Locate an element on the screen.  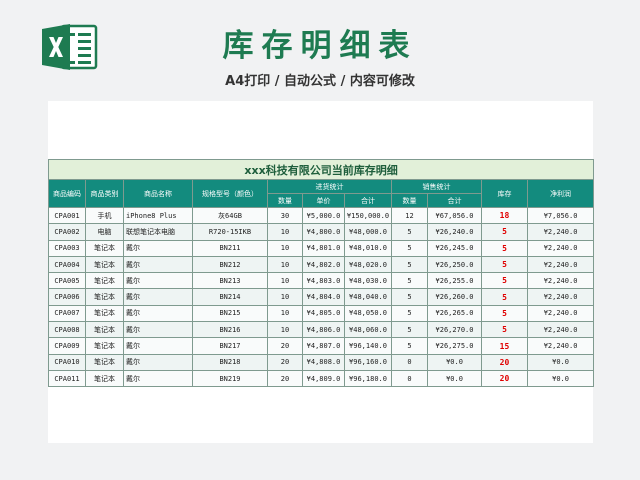
cell-name: iPhone8 Plus is located at coordinates (158, 215).